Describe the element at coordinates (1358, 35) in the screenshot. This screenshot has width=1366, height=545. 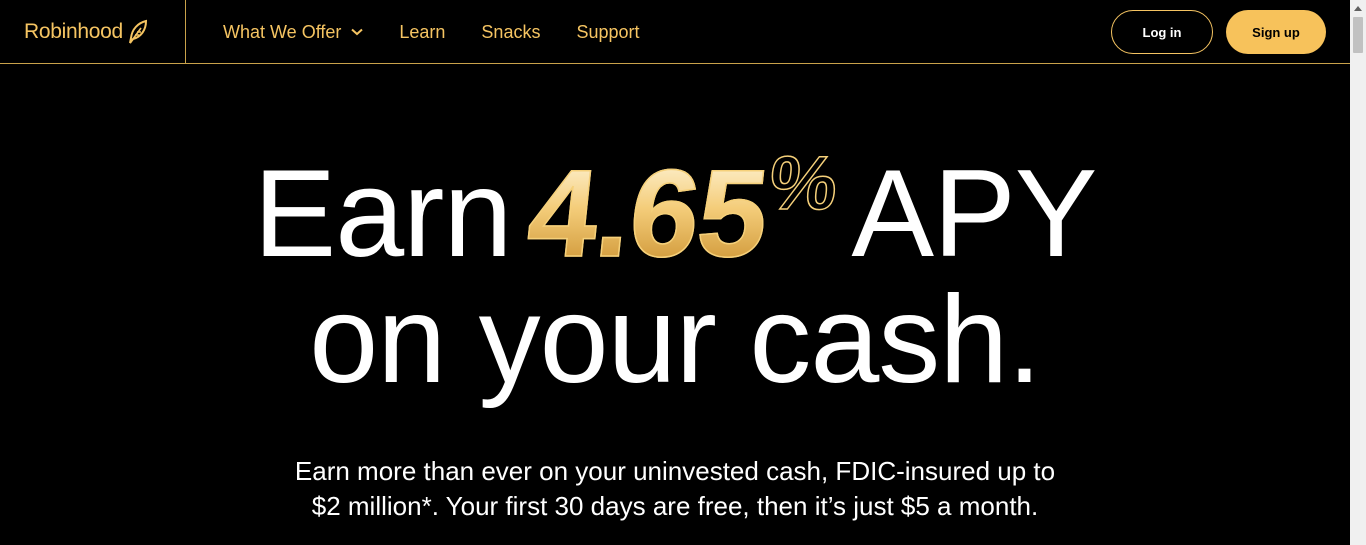
I see `scrollbar-thumb` at that location.